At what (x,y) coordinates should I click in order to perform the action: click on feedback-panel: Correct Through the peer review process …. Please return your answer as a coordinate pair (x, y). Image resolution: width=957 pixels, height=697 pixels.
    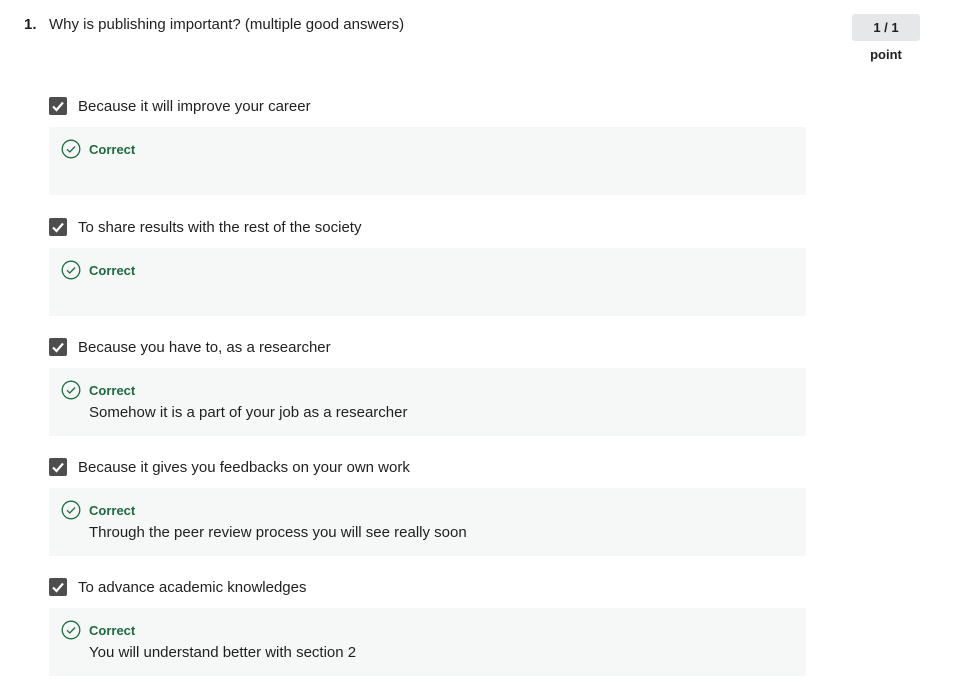
    Looking at the image, I should click on (427, 522).